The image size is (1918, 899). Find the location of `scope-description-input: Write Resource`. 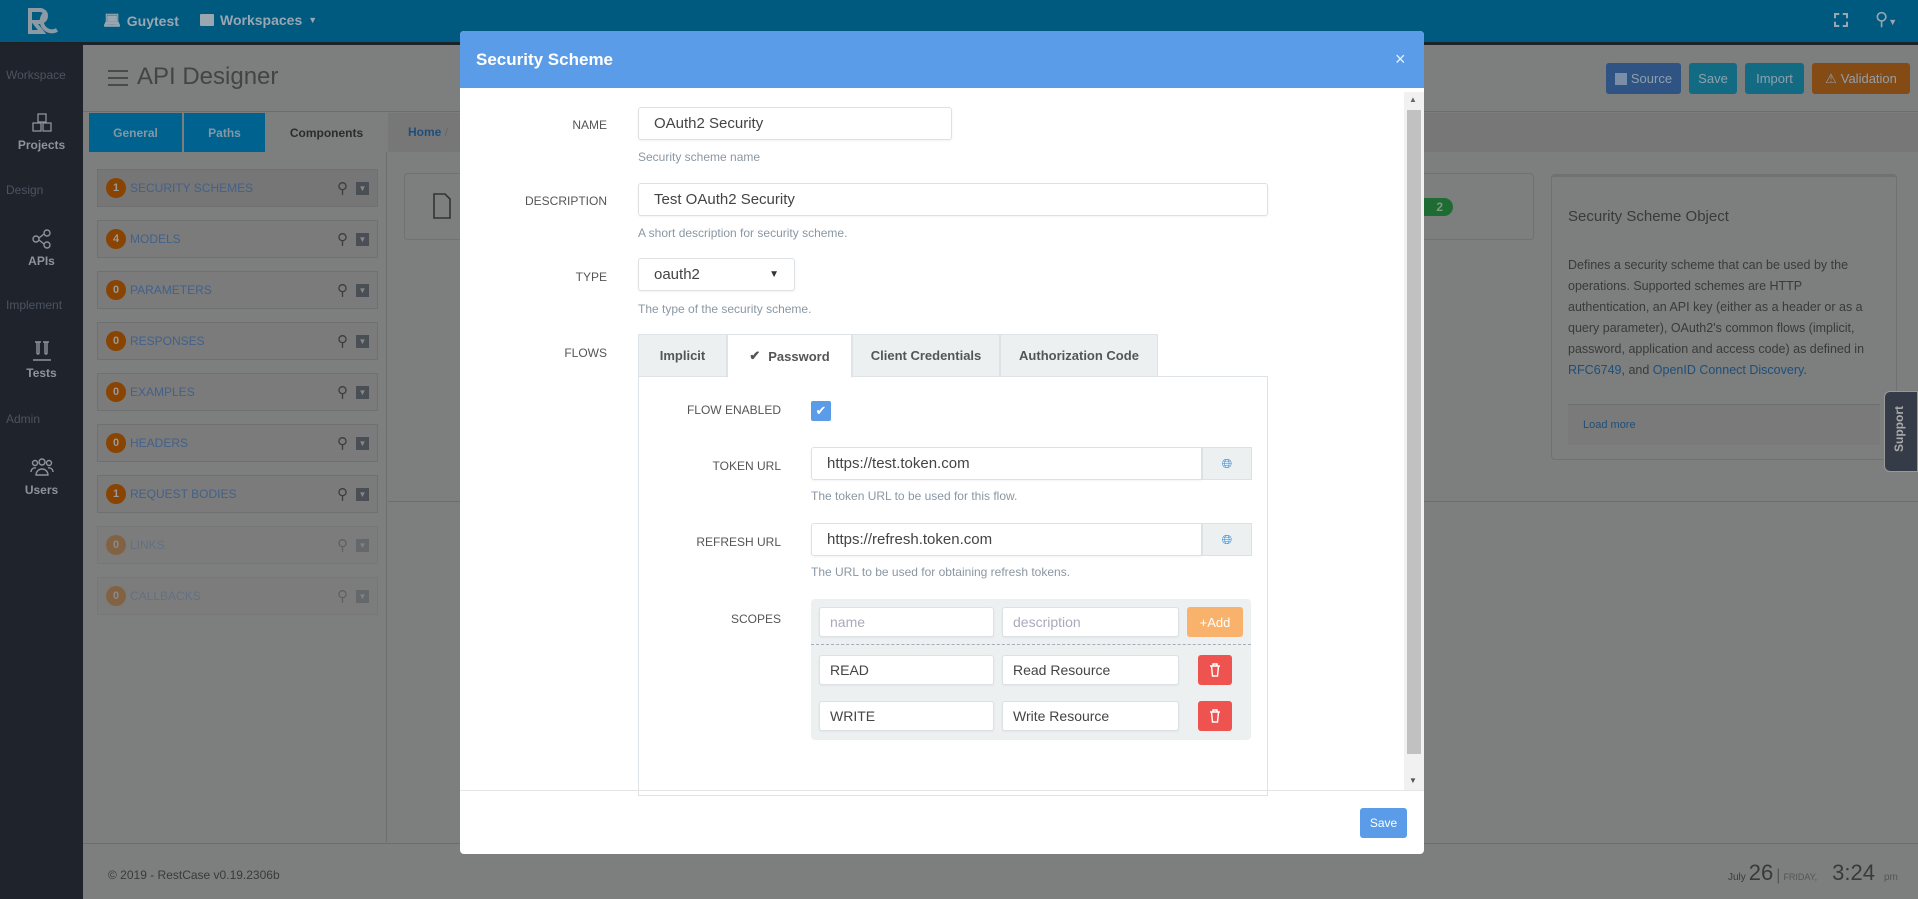

scope-description-input: Write Resource is located at coordinates (1090, 716).